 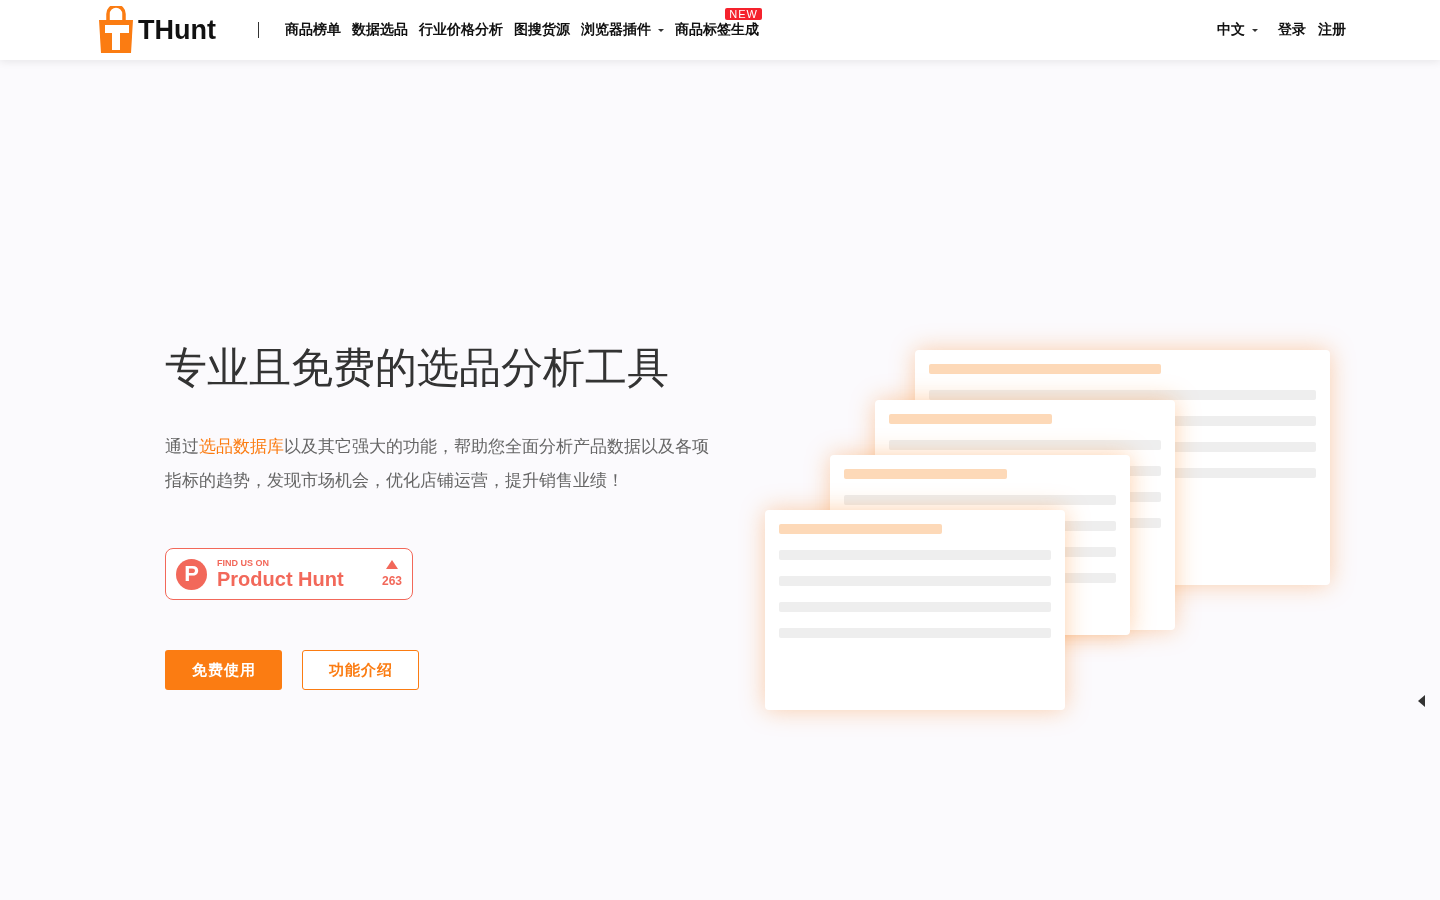 I want to click on product-hunt-logo-icon: P, so click(x=191, y=574).